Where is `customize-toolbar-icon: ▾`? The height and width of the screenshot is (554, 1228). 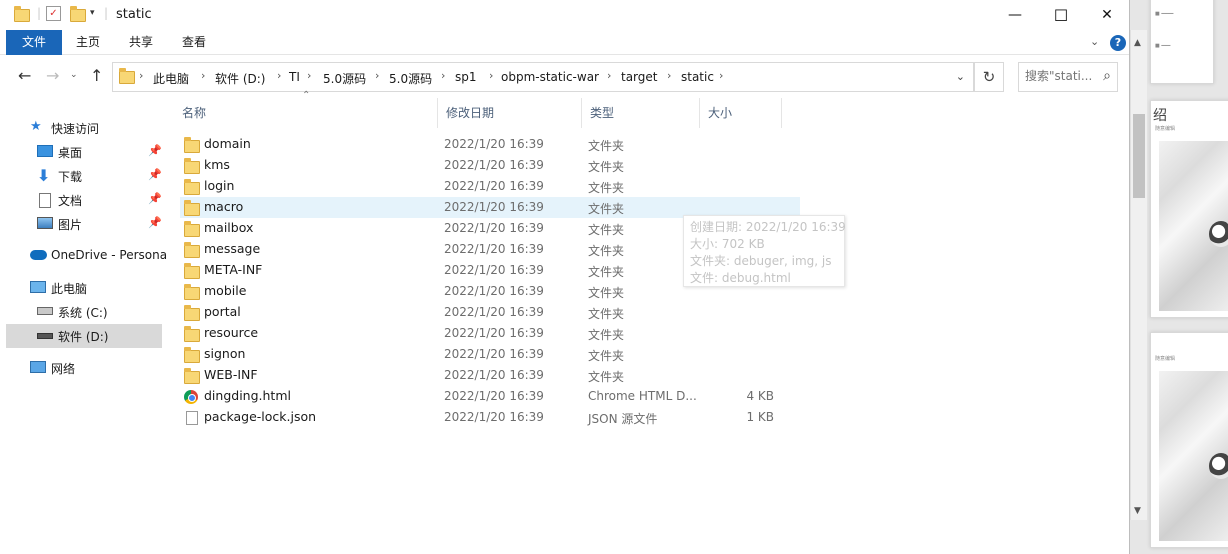
customize-toolbar-icon: ▾ is located at coordinates (92, 13).